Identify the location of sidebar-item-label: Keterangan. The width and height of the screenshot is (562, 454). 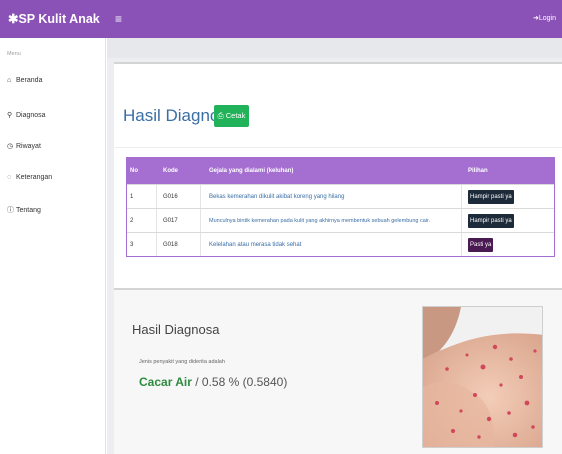
(34, 177).